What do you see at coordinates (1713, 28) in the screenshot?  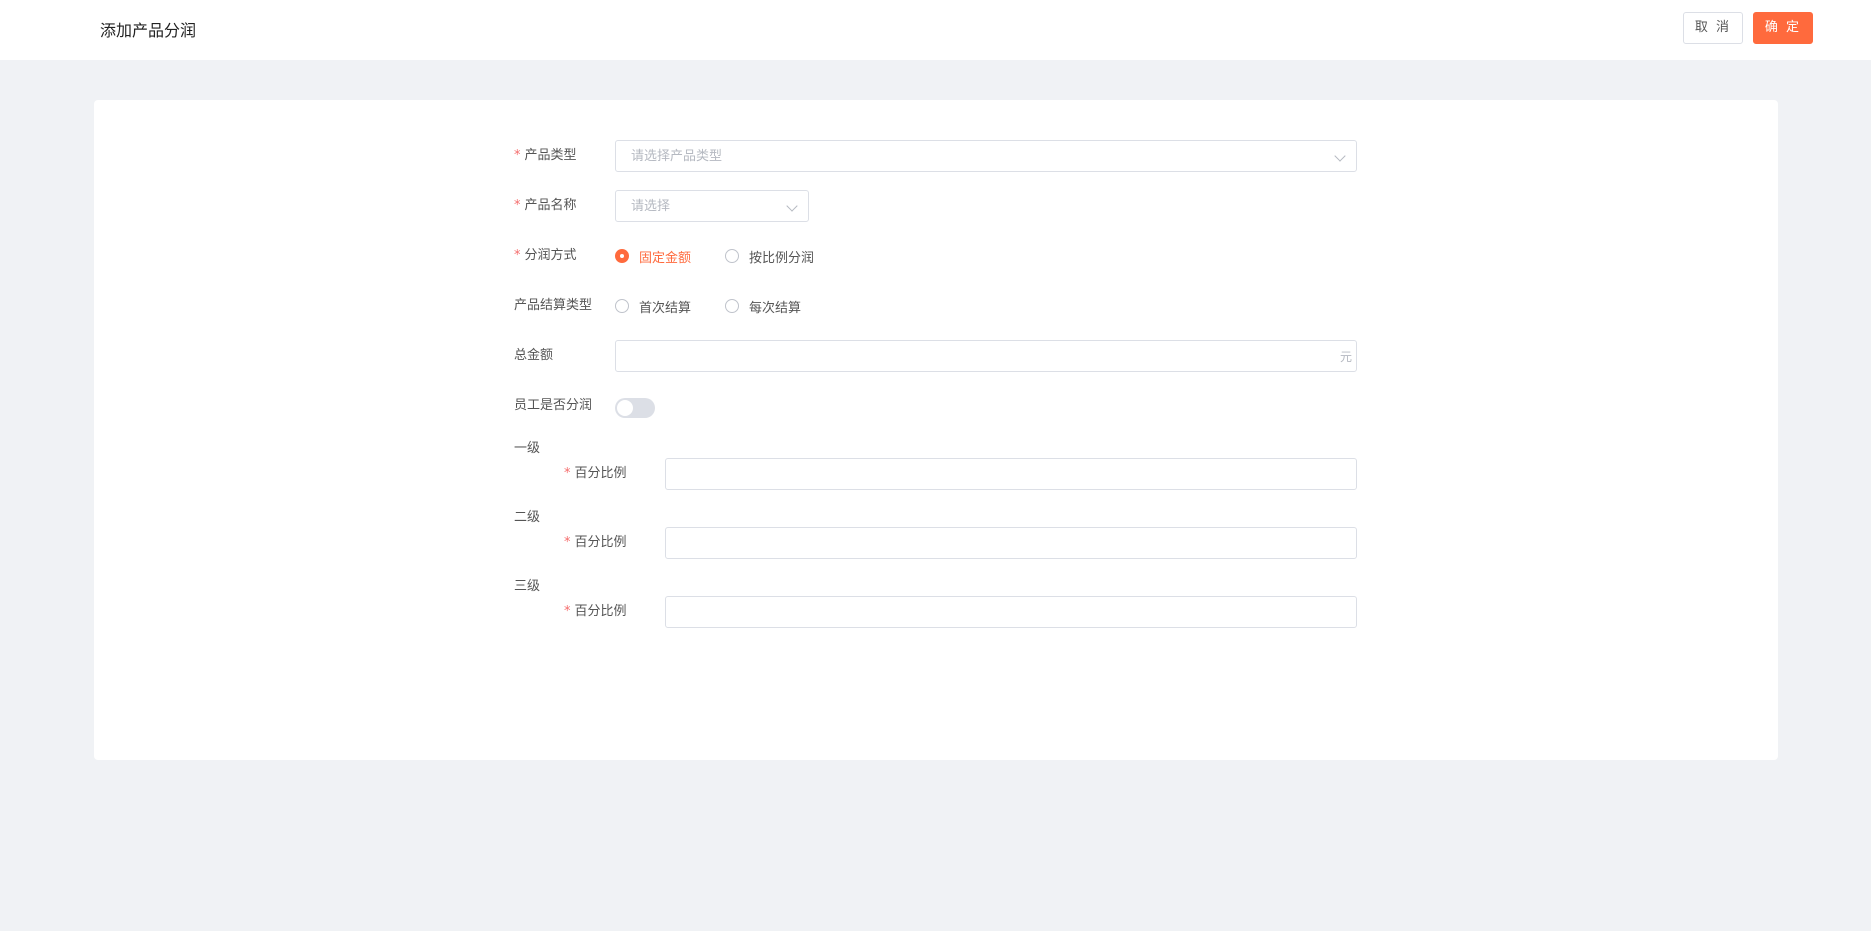 I see `cancel-button: 取 消` at bounding box center [1713, 28].